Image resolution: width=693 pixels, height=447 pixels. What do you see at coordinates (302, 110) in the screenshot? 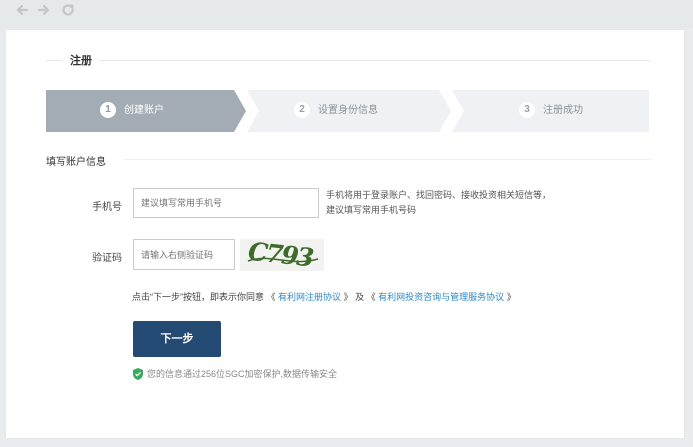
I see `step-2-number: 2` at bounding box center [302, 110].